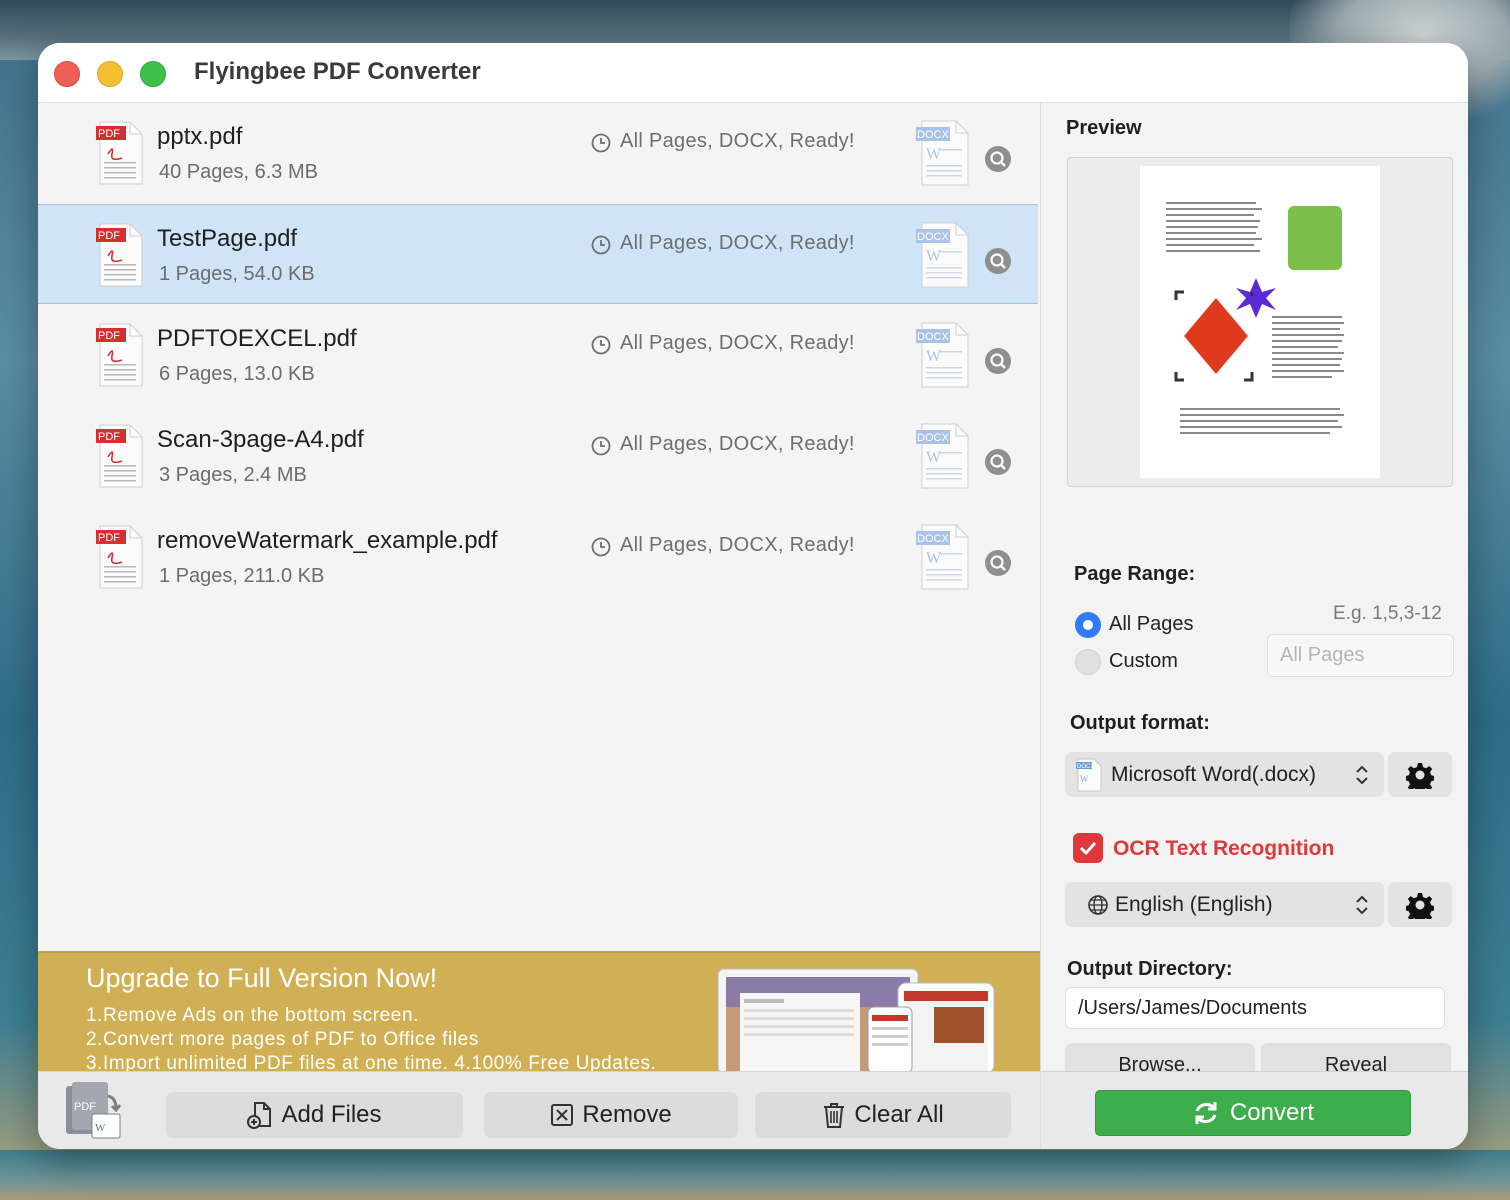  What do you see at coordinates (627, 1114) in the screenshot?
I see `remove-label: Remove` at bounding box center [627, 1114].